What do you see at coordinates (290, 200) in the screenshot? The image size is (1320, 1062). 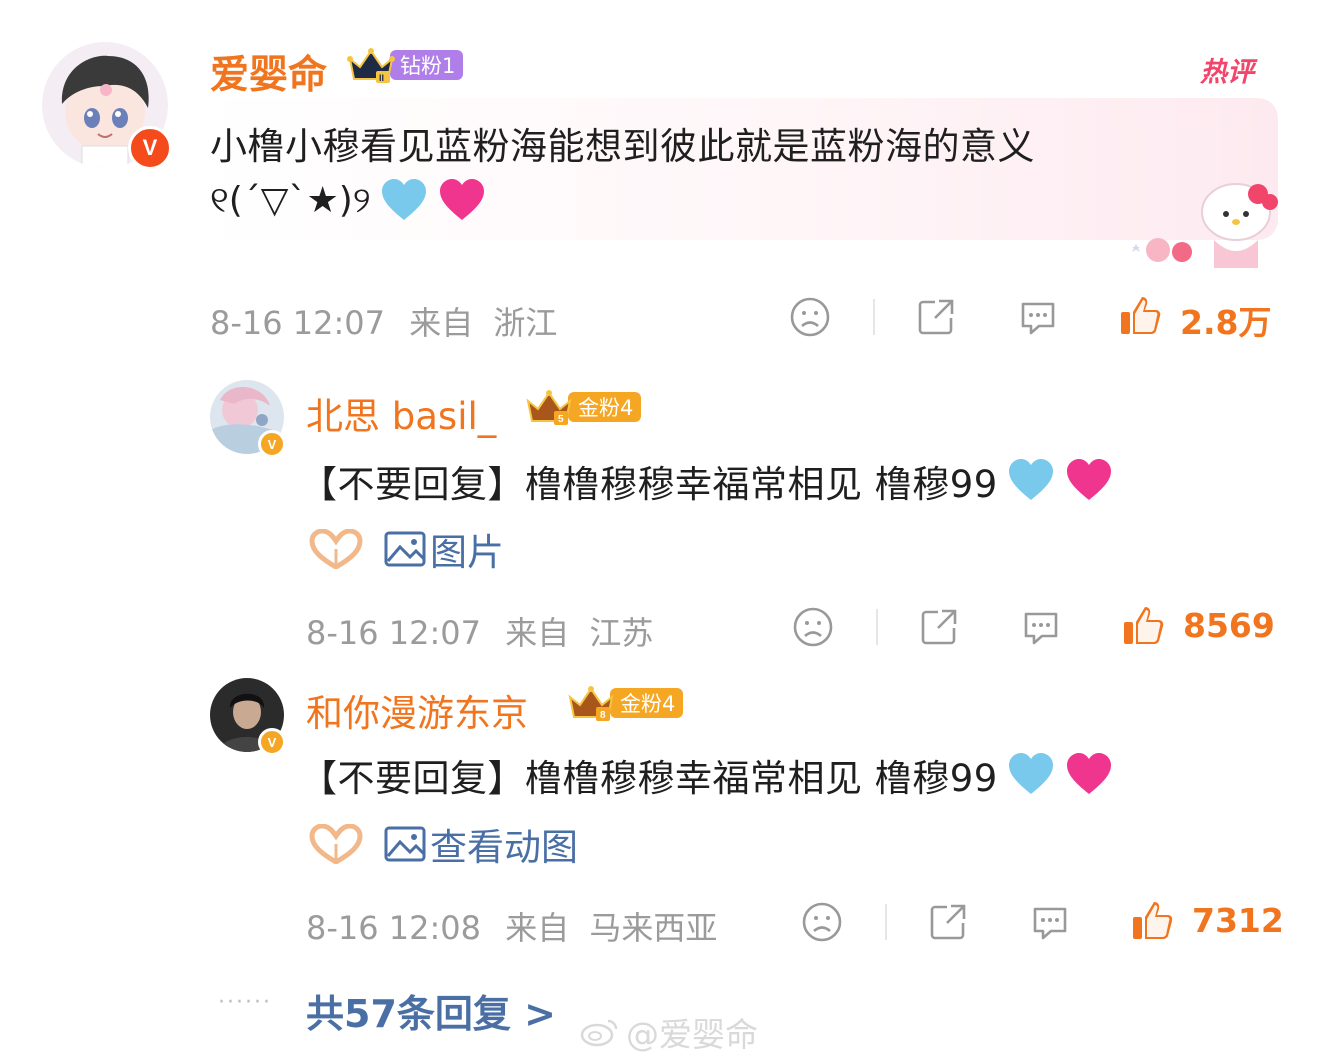 I see `kaomoji: ୧(´▽`★)୨` at bounding box center [290, 200].